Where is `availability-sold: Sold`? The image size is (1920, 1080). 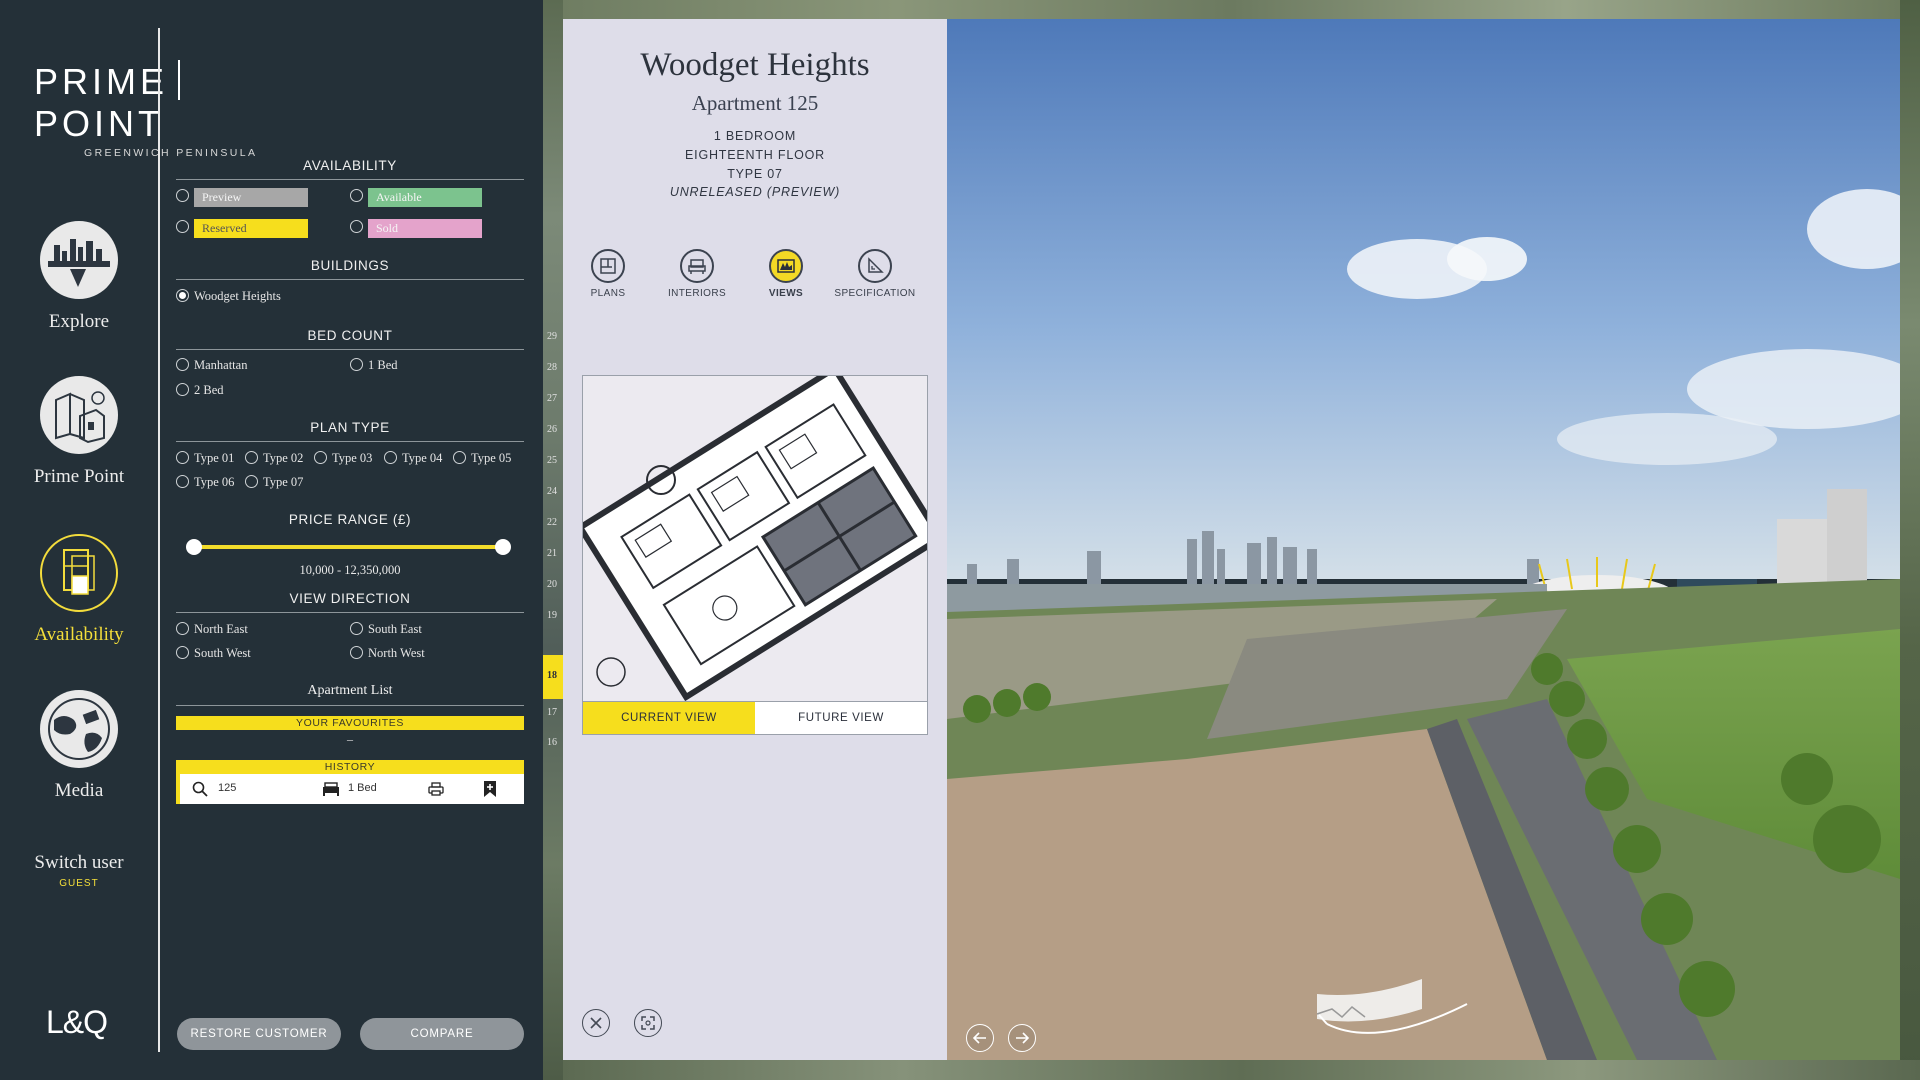
availability-sold: Sold is located at coordinates (416, 228).